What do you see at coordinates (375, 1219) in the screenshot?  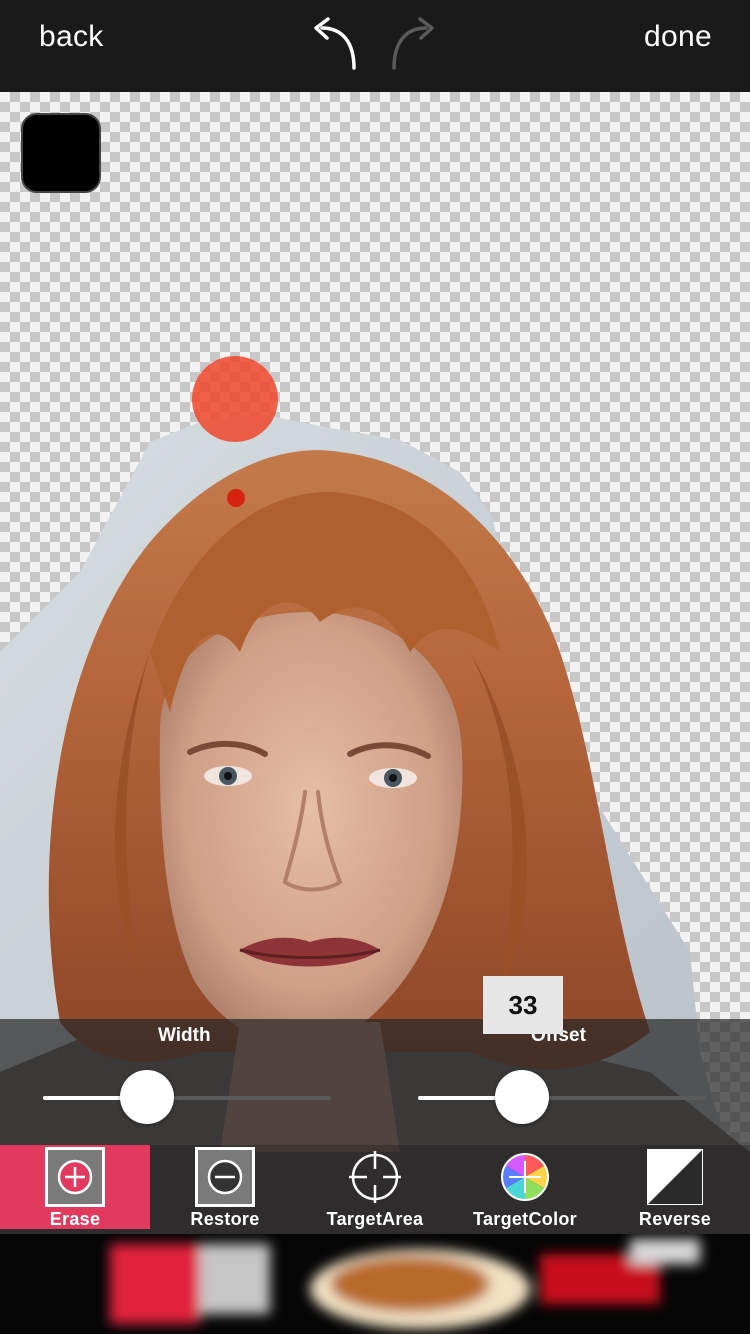 I see `tool-target-area-label: TargetArea` at bounding box center [375, 1219].